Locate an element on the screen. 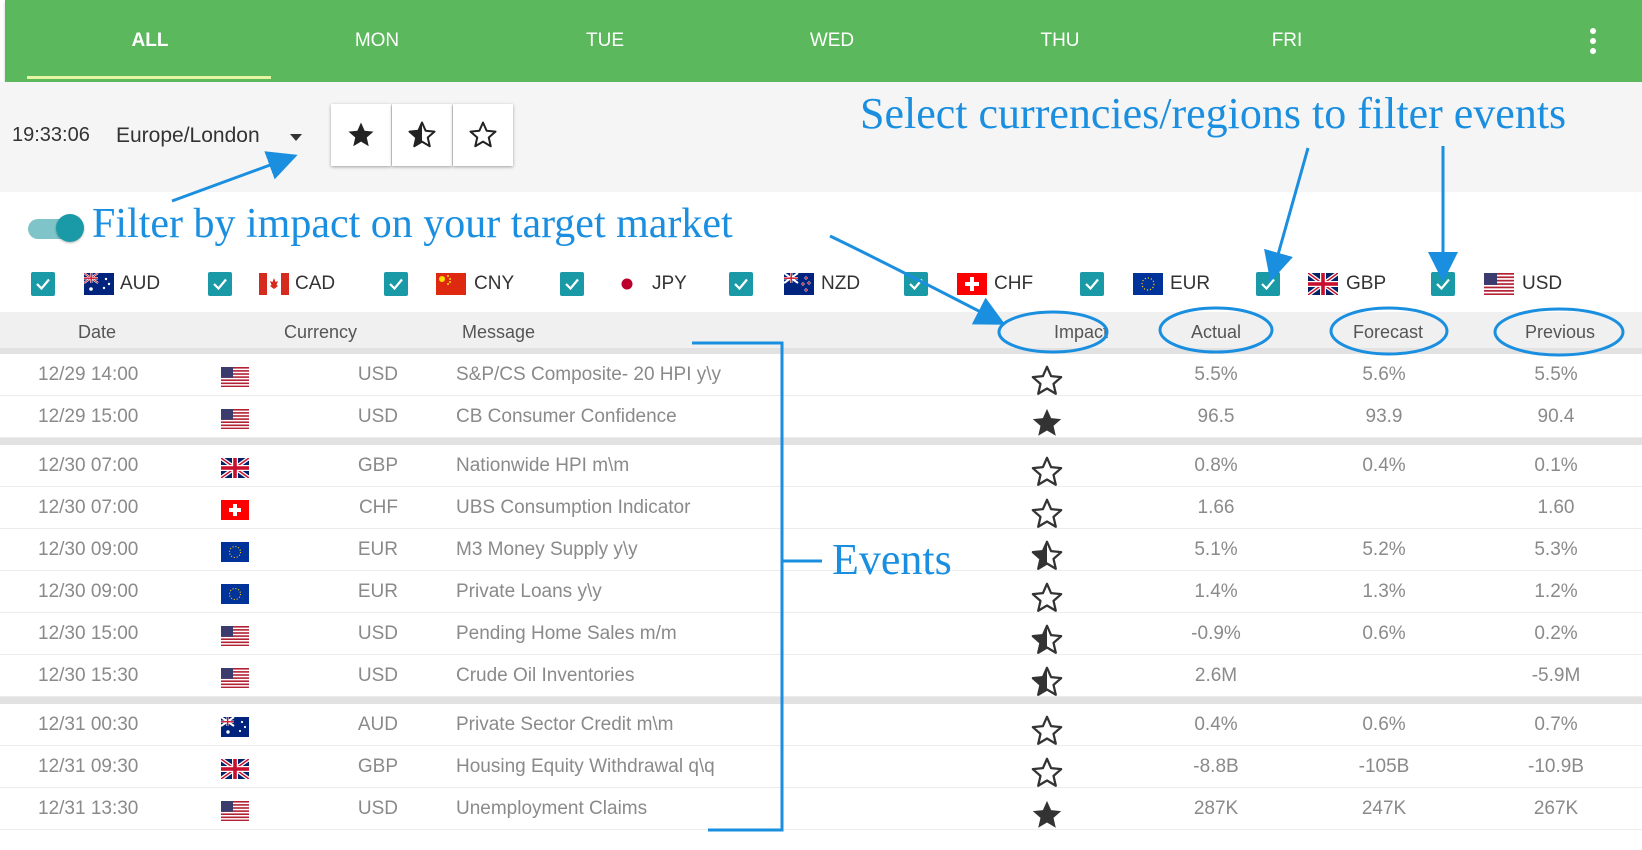 Image resolution: width=1642 pixels, height=850 pixels. event-date: 12/29 14:00 is located at coordinates (88, 374).